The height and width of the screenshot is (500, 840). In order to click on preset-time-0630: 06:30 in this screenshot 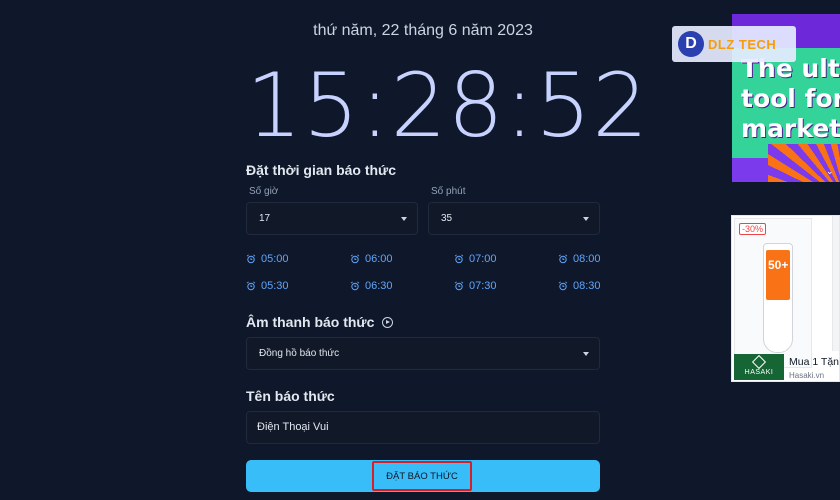, I will do `click(371, 286)`.